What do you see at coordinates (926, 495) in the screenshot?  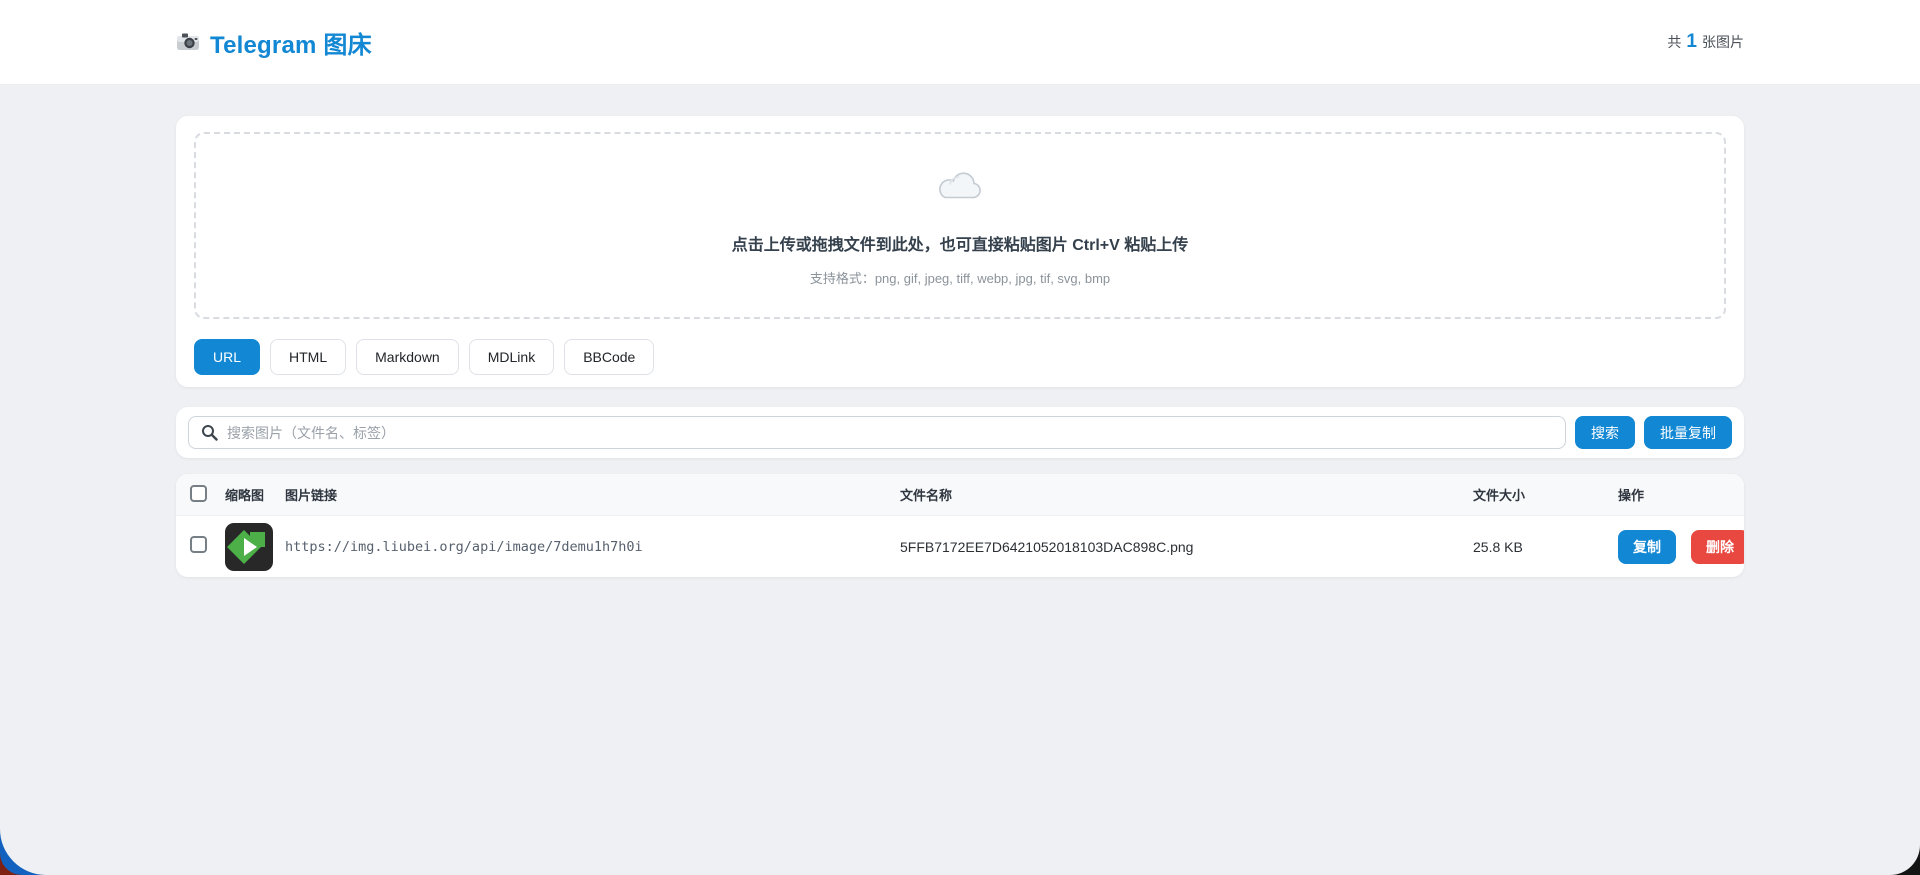 I see `col-header-filename: 文件名称` at bounding box center [926, 495].